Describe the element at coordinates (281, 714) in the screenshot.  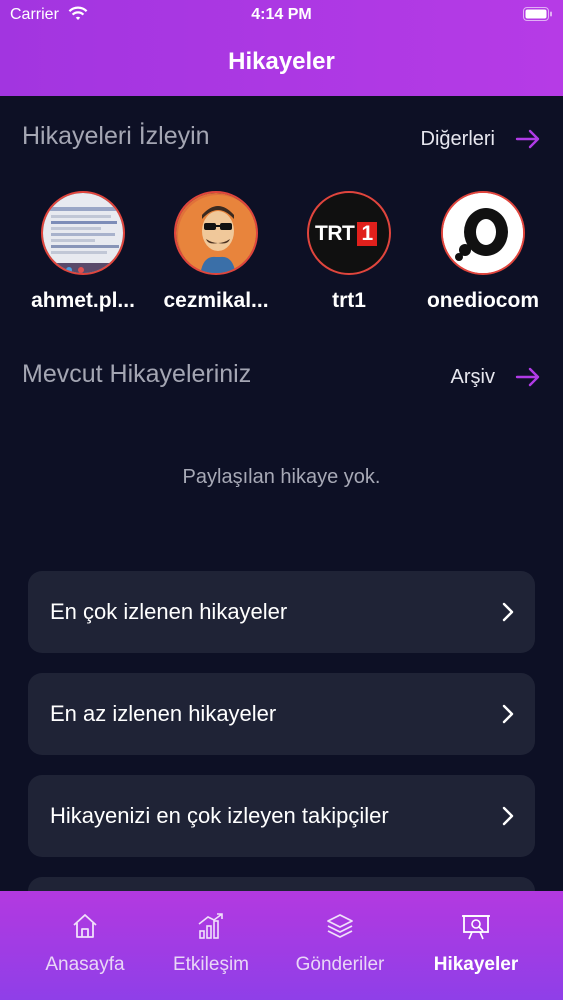
I see `least-viewed-stories-item: En az izlenen hikayeler` at that location.